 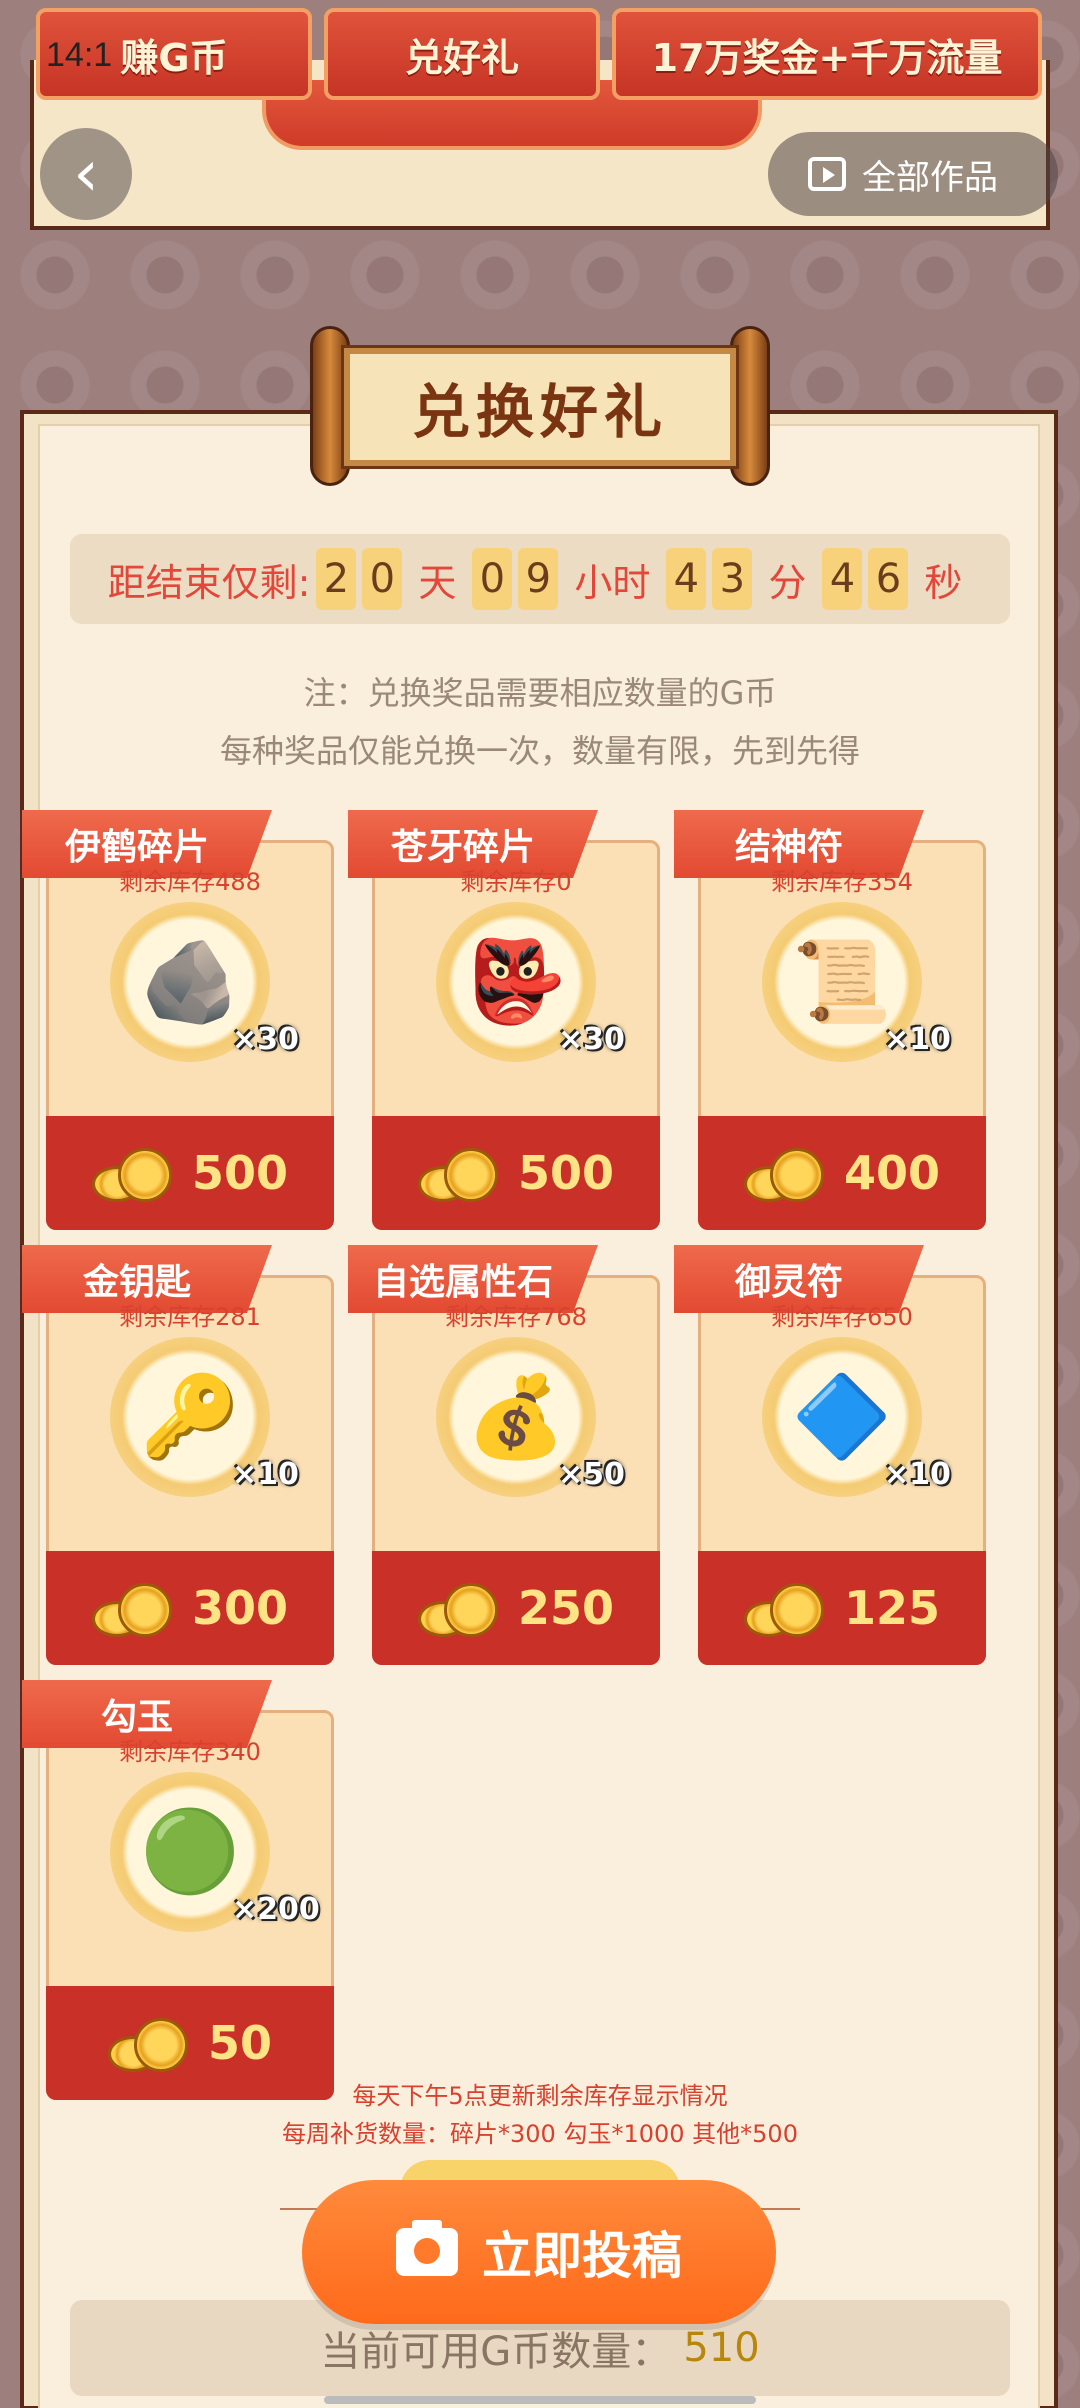 I want to click on balance-label: 当前可用G币数量：, so click(x=496, y=2352).